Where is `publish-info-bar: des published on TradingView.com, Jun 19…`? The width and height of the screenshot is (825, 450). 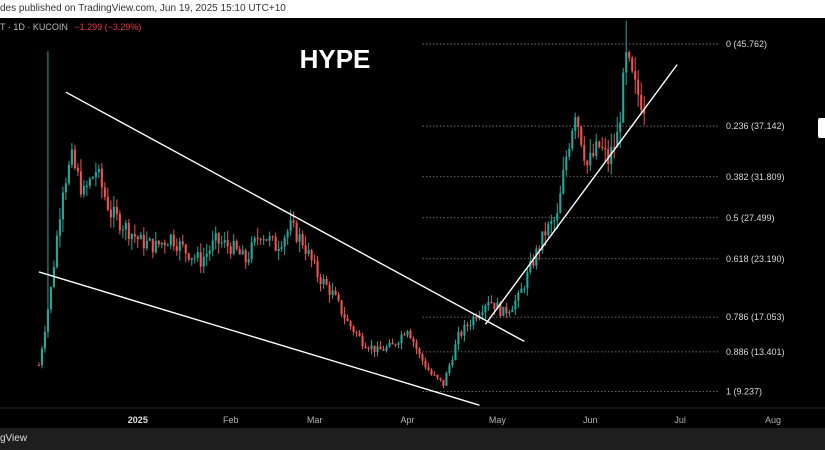 publish-info-bar: des published on TradingView.com, Jun 19… is located at coordinates (412, 9).